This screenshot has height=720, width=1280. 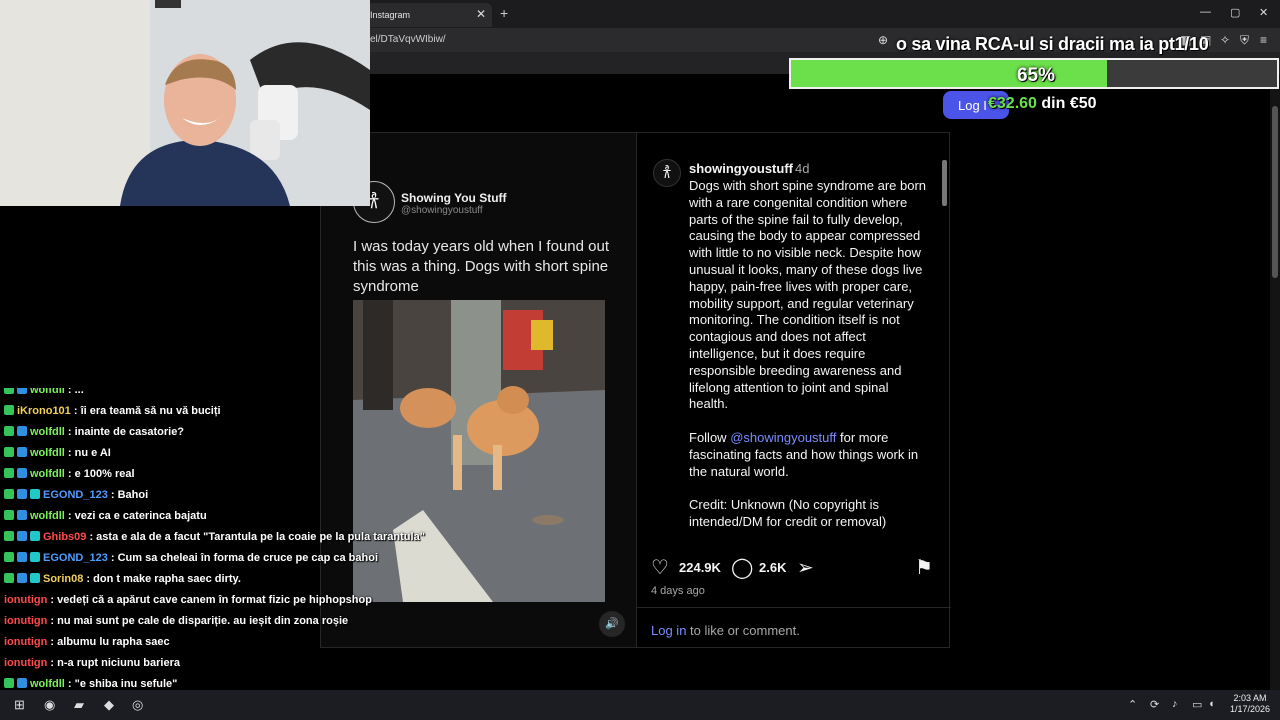 I want to click on comment-count: 2.6K, so click(x=773, y=567).